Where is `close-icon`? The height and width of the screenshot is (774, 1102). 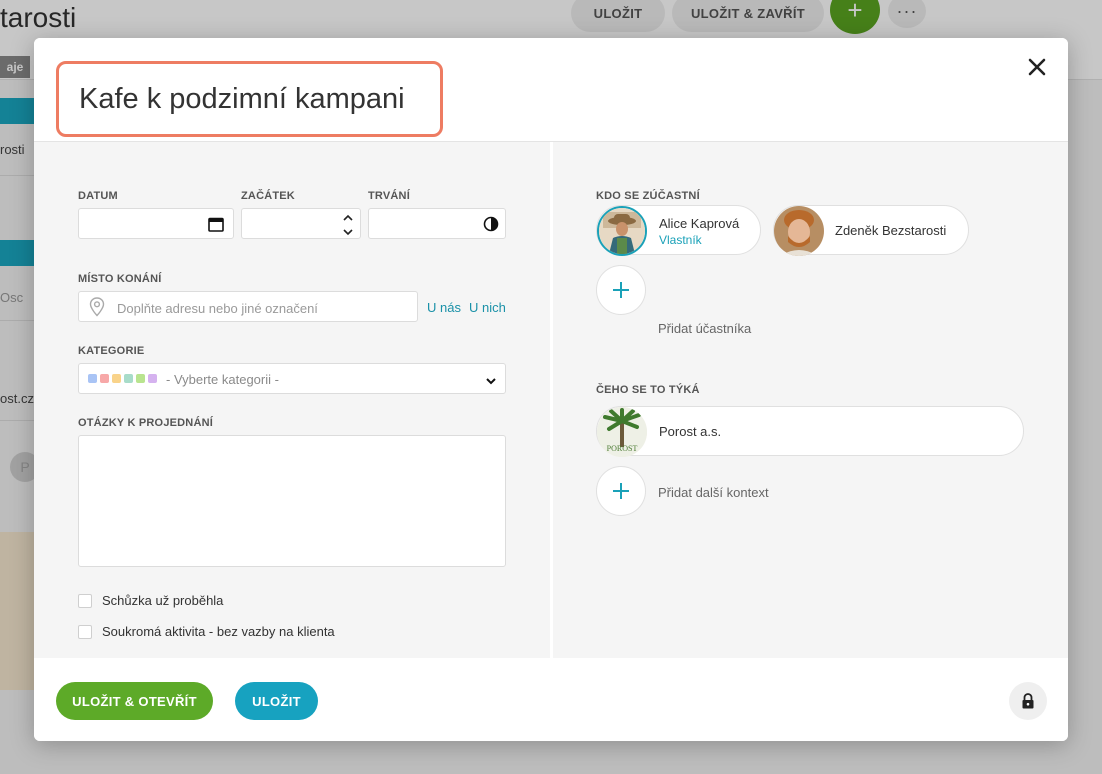
close-icon is located at coordinates (1037, 67).